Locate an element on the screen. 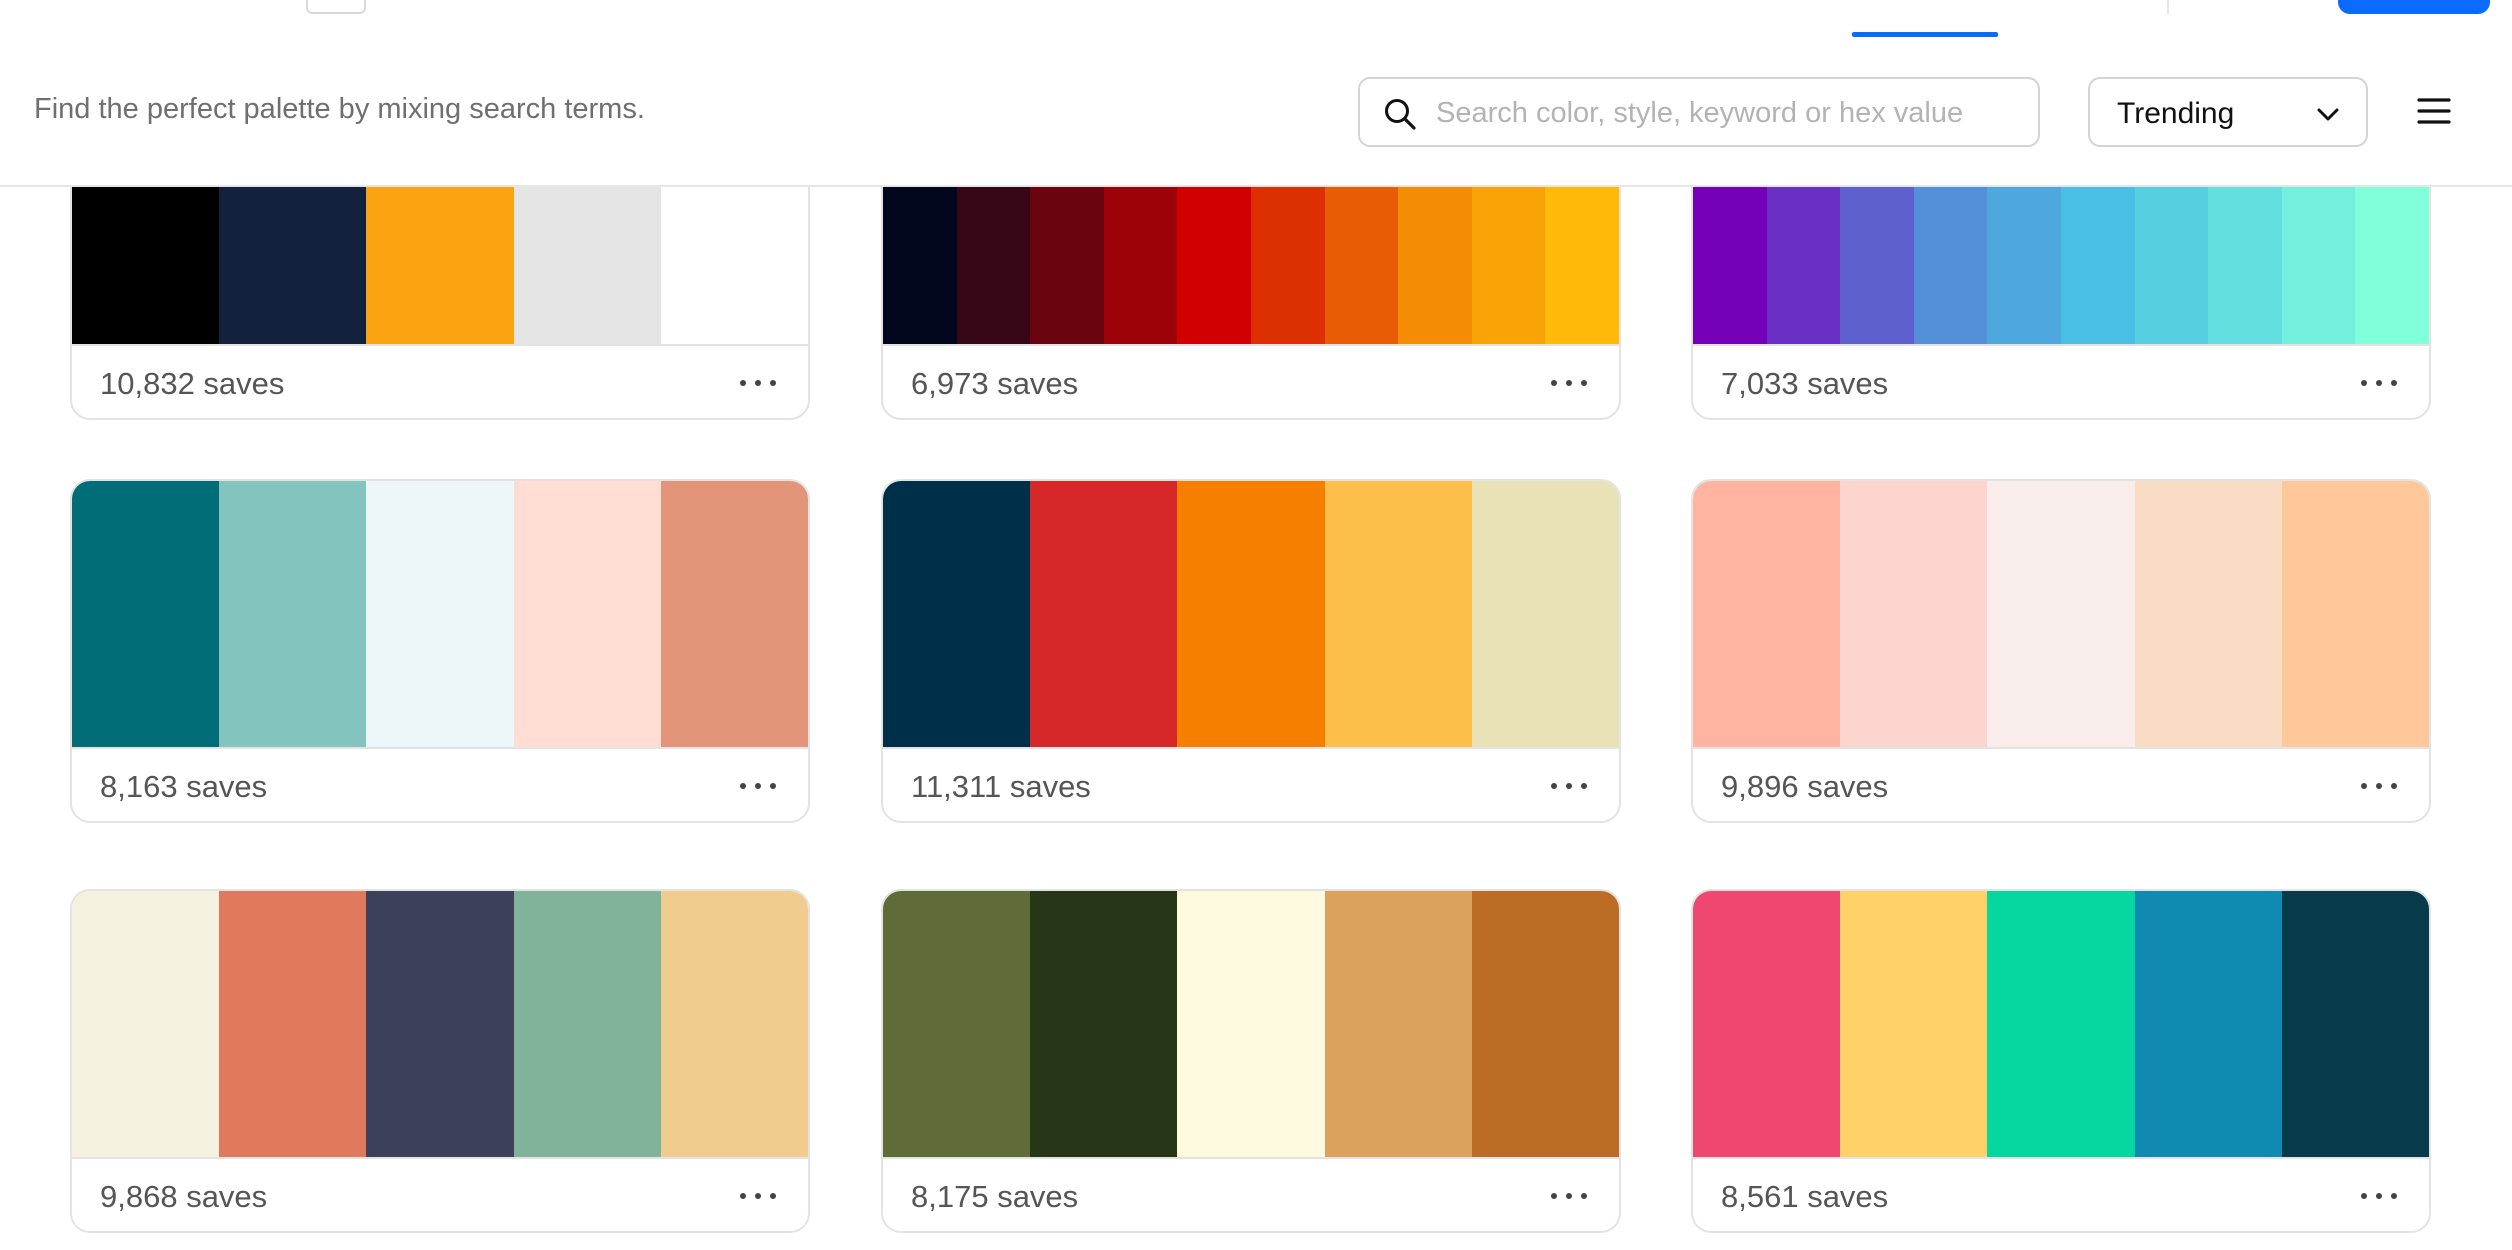 The height and width of the screenshot is (1250, 2512). saves-count: 10,832 saves is located at coordinates (192, 383).